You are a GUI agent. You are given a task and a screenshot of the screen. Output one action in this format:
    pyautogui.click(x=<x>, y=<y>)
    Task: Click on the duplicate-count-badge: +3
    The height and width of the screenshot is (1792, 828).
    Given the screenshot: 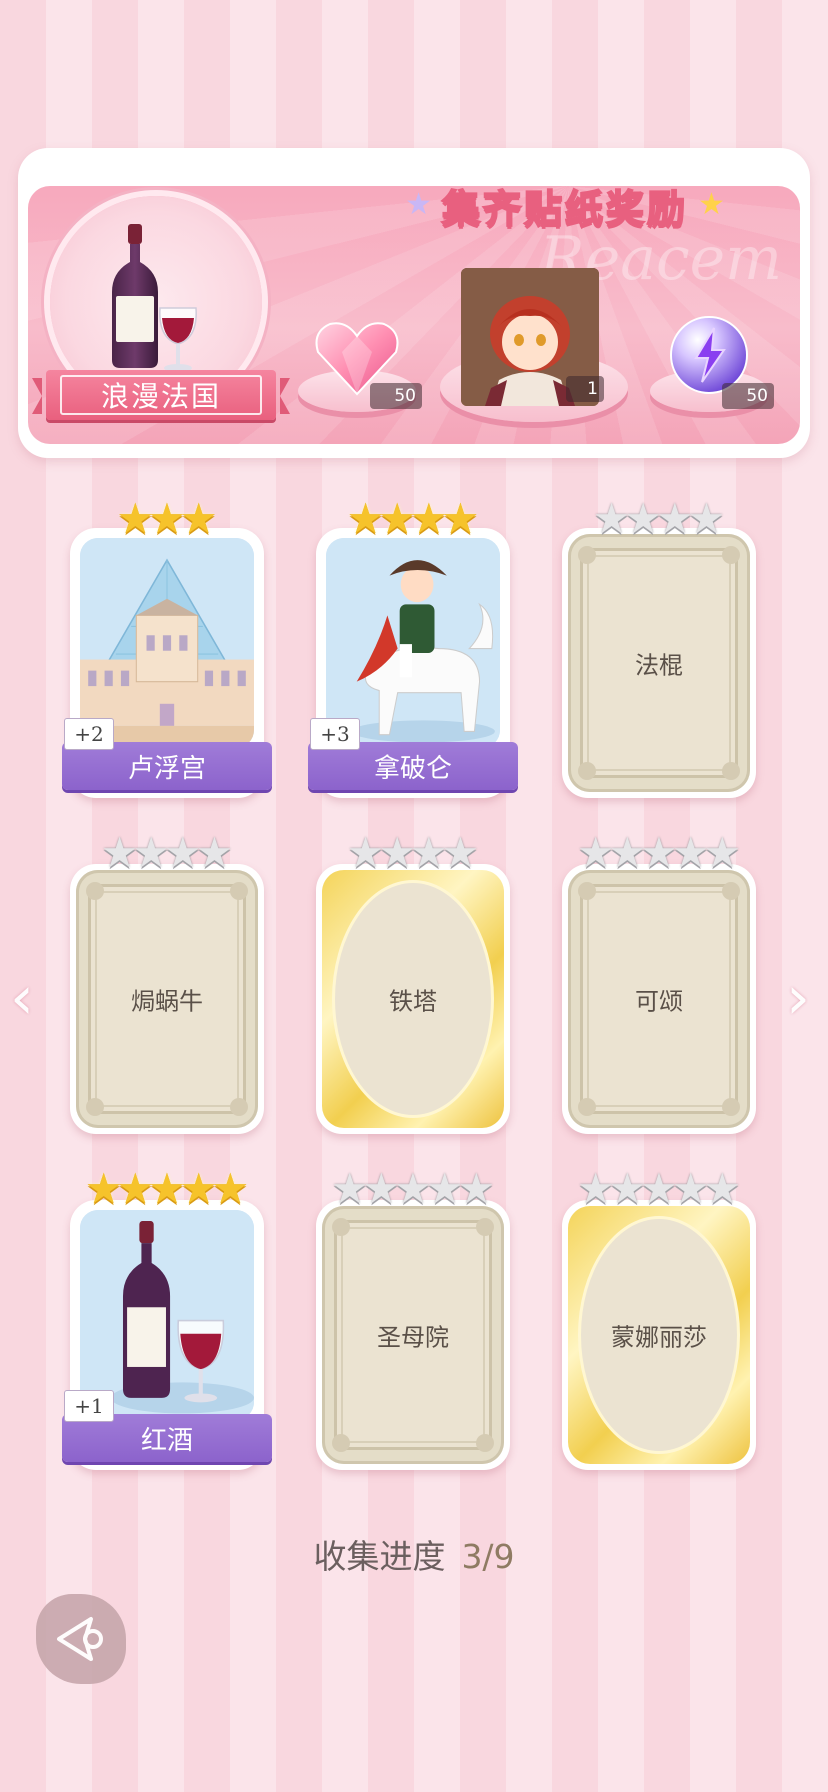 What is the action you would take?
    pyautogui.click(x=335, y=734)
    